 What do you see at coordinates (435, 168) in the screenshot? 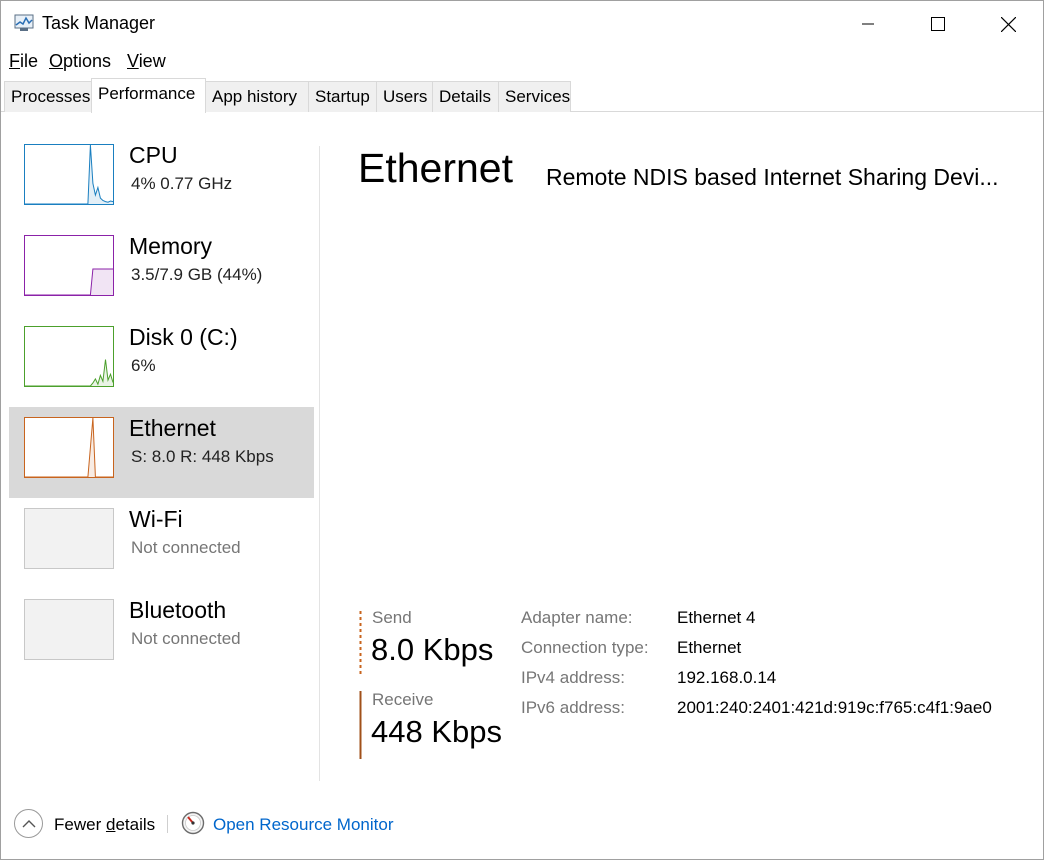
I see `page-title: Ethernet` at bounding box center [435, 168].